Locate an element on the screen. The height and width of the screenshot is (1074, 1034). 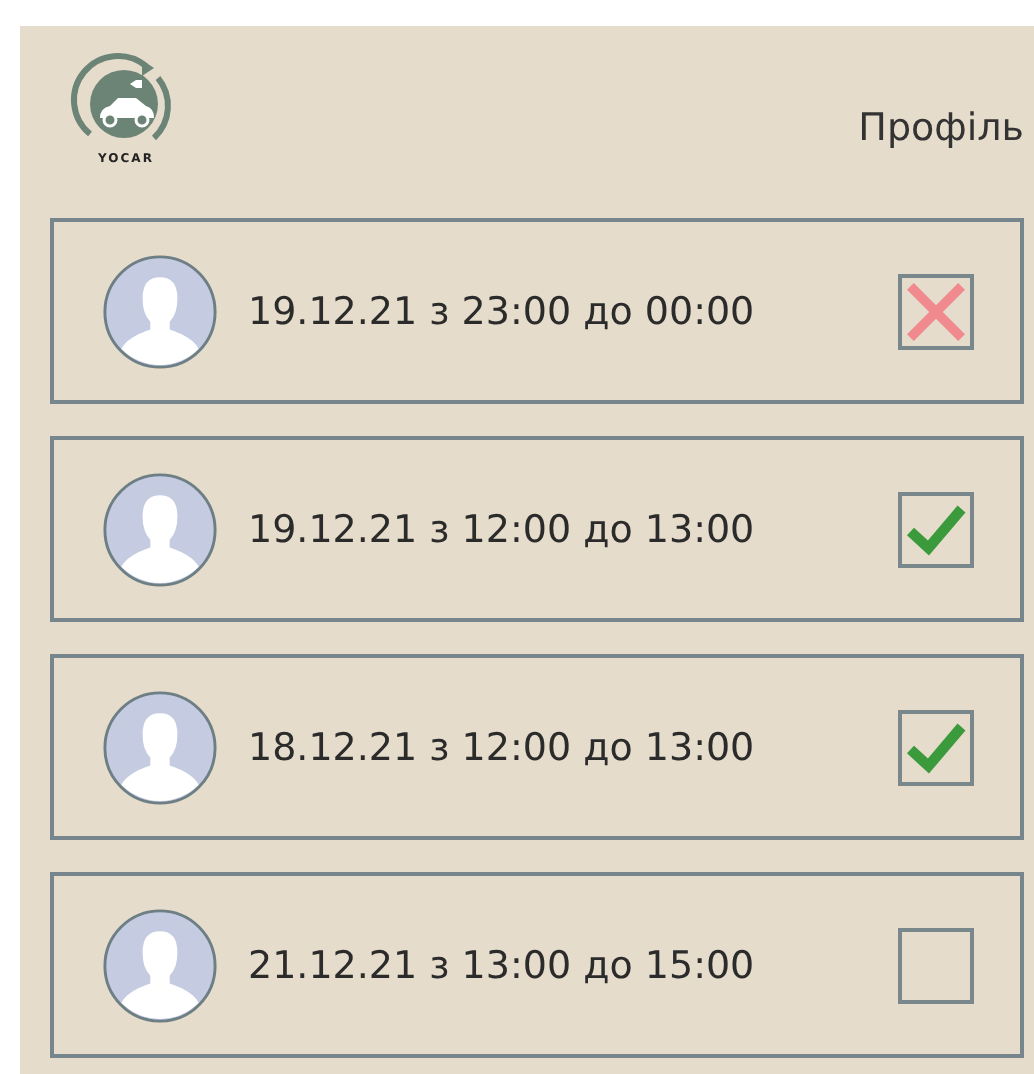
profile-link: Профіль is located at coordinates (941, 128).